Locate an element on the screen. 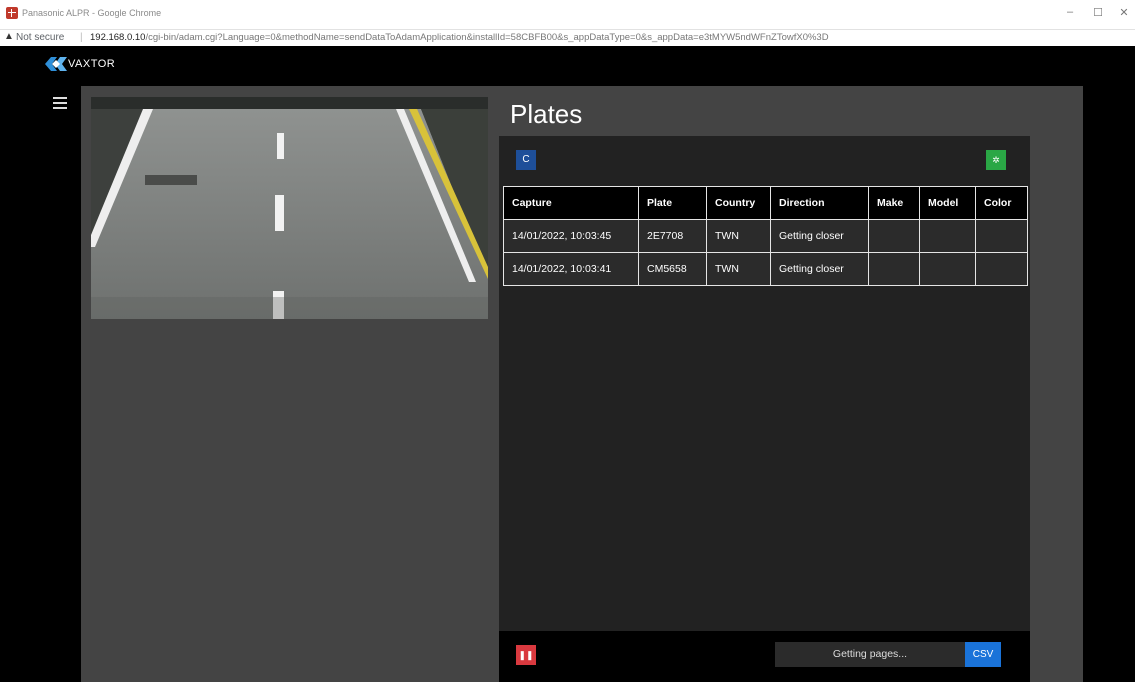  window-title: Panasonic ALPR - Google Chrome is located at coordinates (92, 13).